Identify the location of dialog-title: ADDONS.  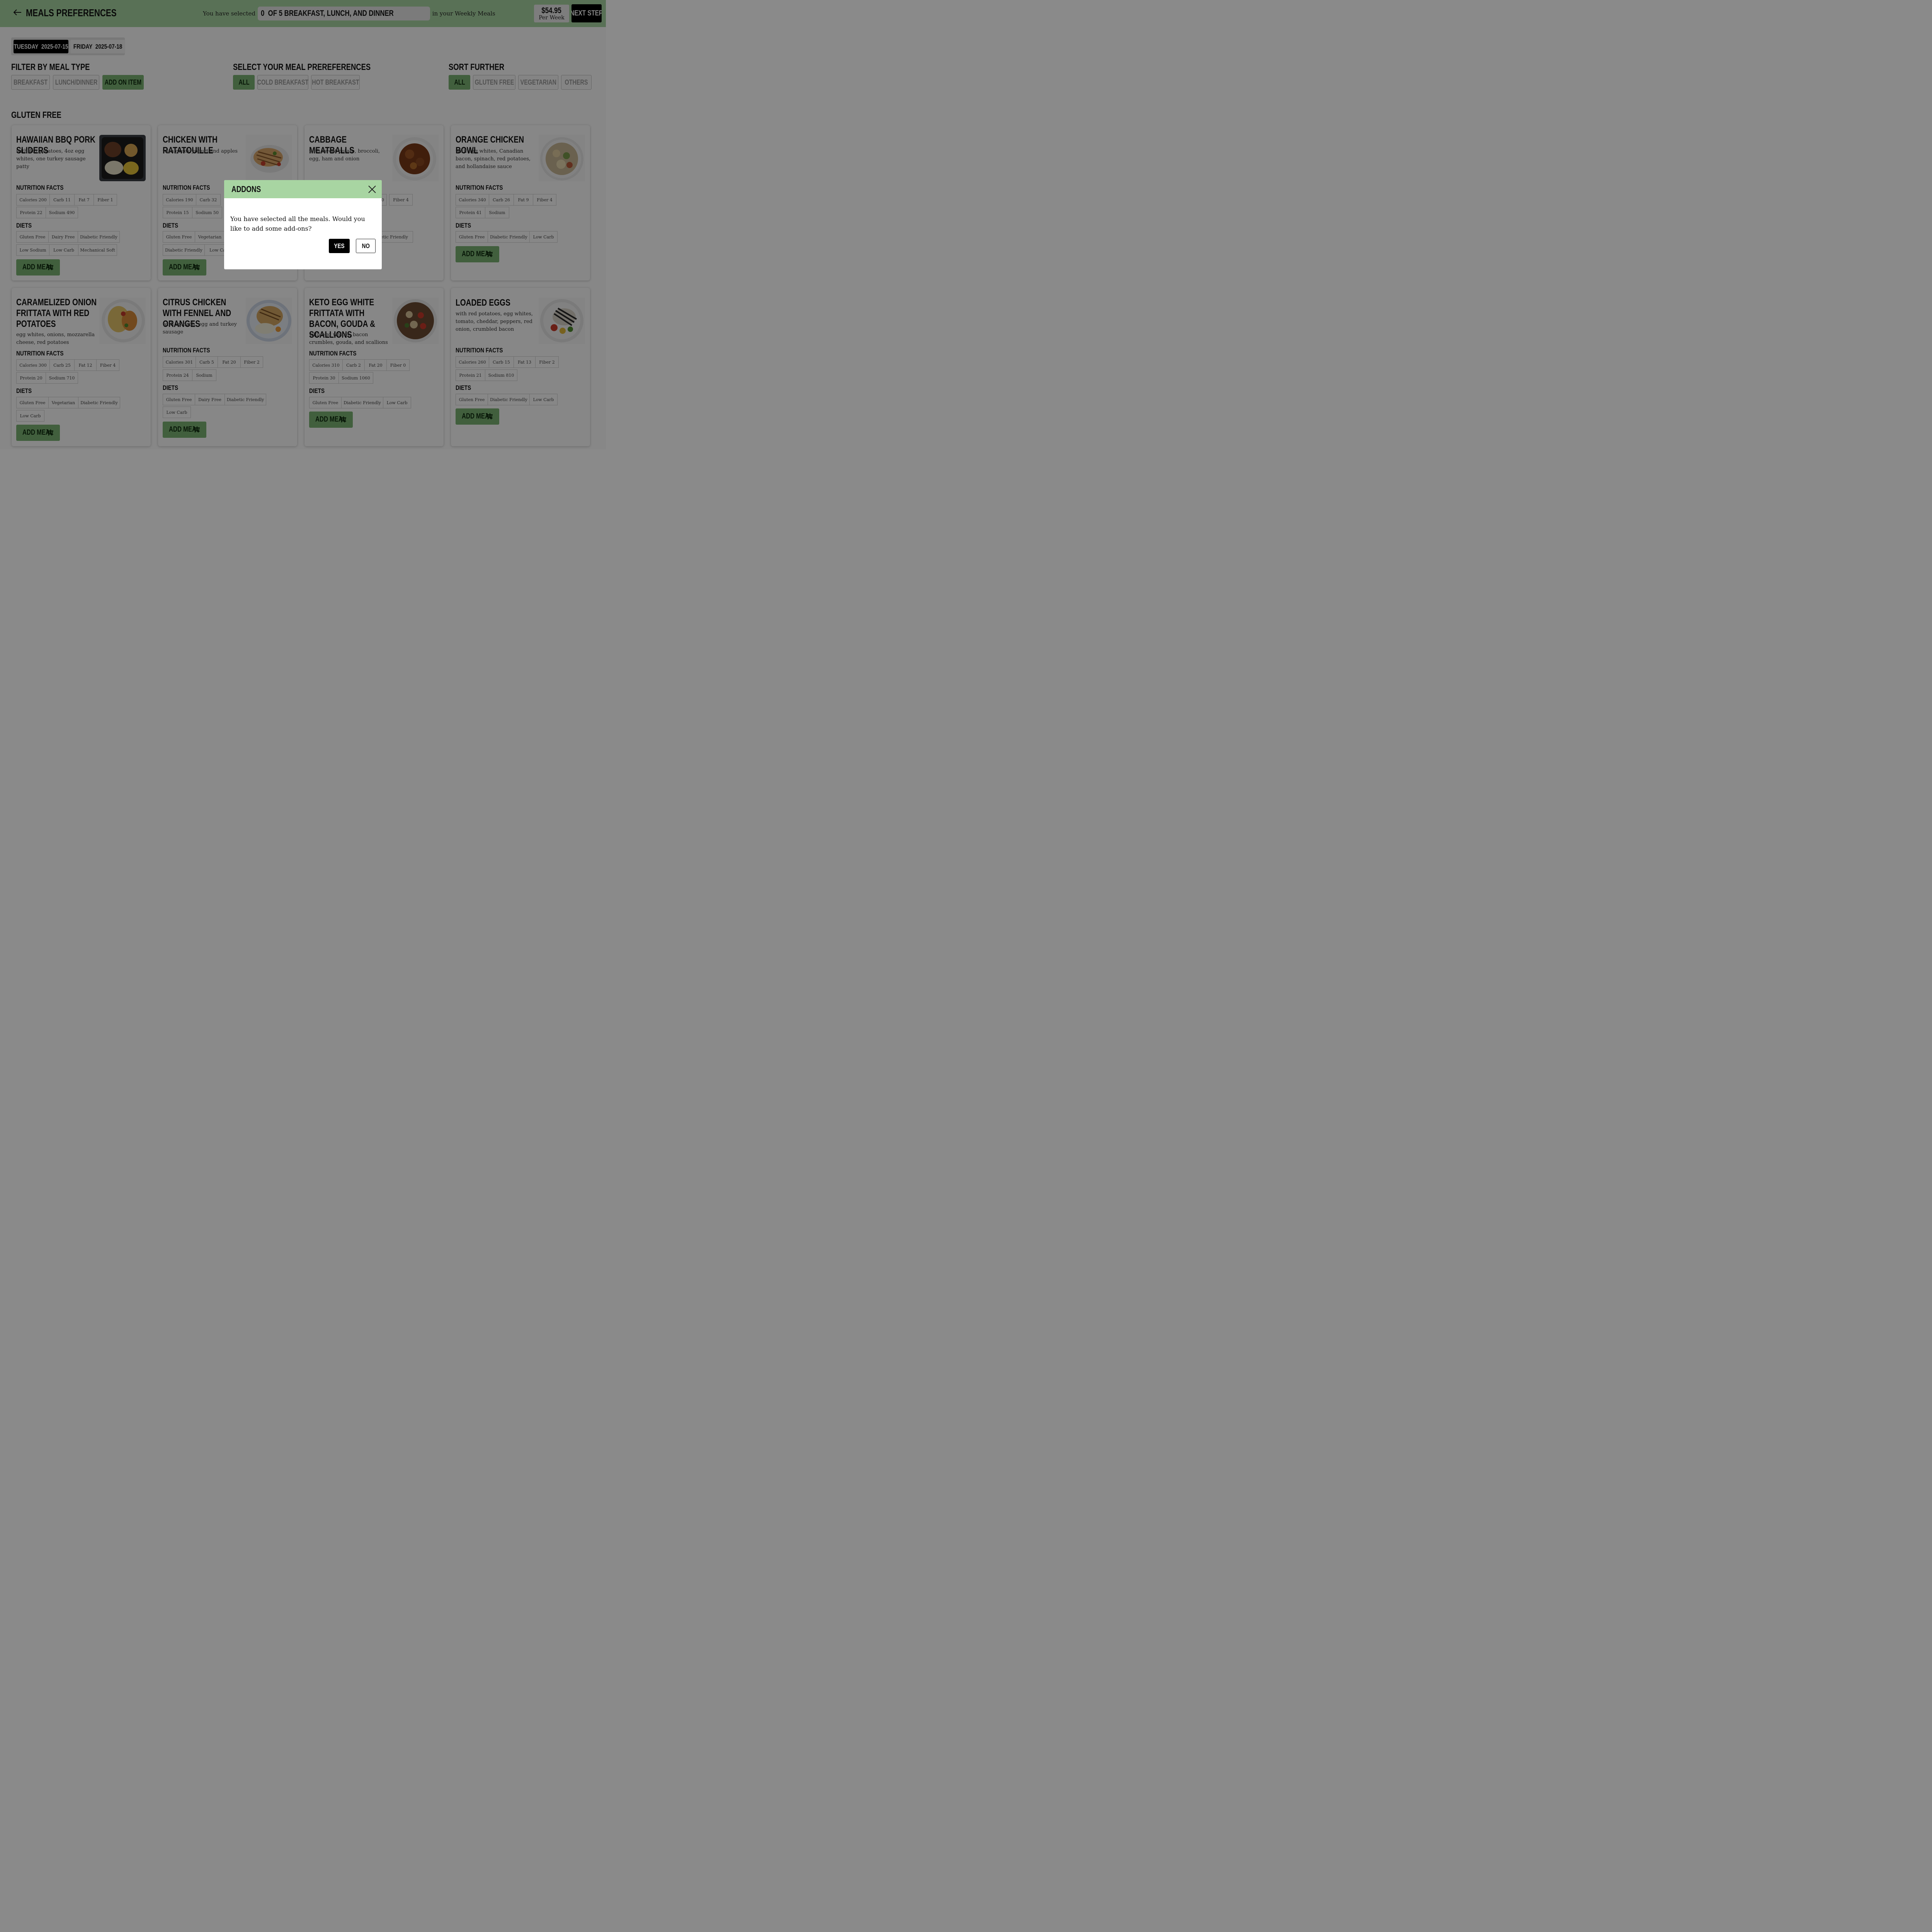
(246, 189).